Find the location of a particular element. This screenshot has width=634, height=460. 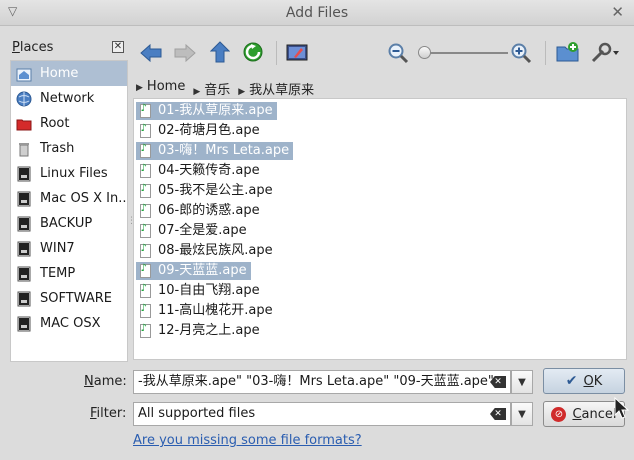

places-item-mac-osx: MAC OSX is located at coordinates (69, 323).